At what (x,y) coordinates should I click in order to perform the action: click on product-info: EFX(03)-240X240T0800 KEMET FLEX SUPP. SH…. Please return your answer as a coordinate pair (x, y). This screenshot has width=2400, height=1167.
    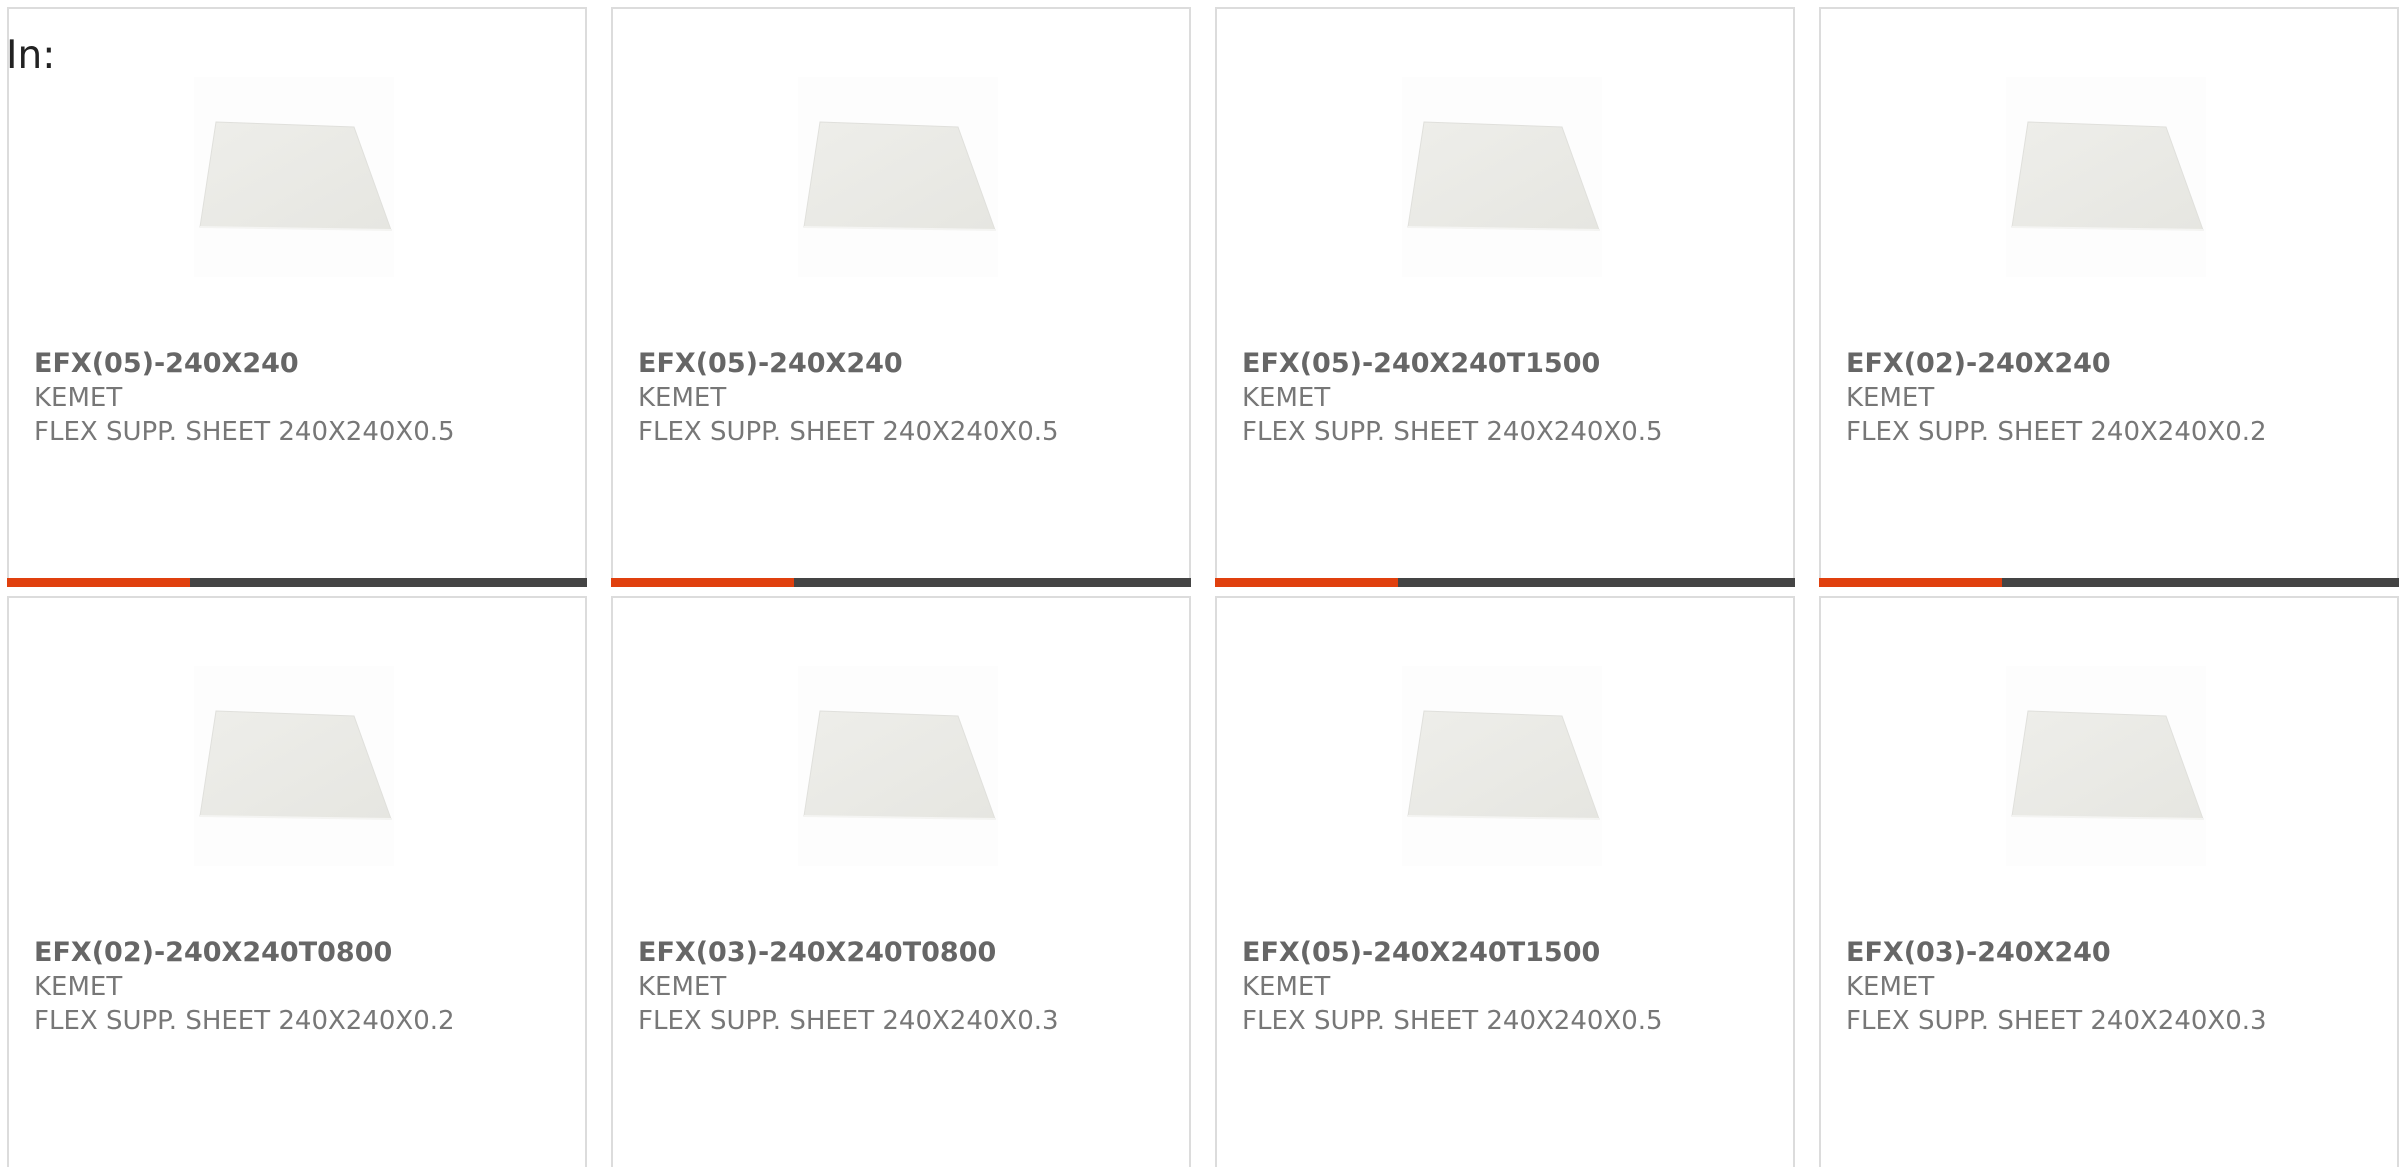
    Looking at the image, I should click on (908, 987).